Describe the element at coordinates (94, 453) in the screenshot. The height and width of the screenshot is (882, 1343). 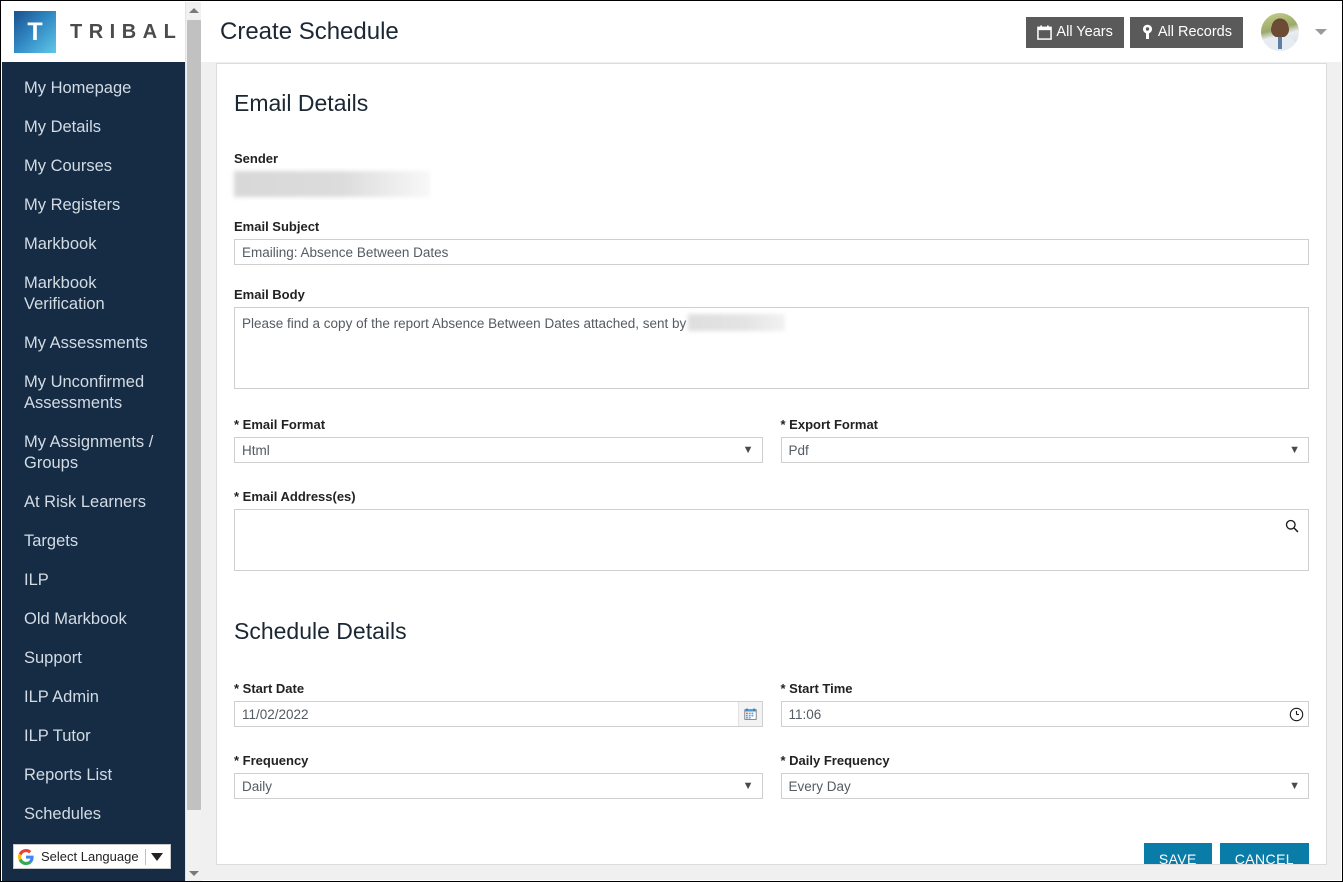
I see `sidebar-item-my-assignments-groups: My Assignments / Groups` at that location.